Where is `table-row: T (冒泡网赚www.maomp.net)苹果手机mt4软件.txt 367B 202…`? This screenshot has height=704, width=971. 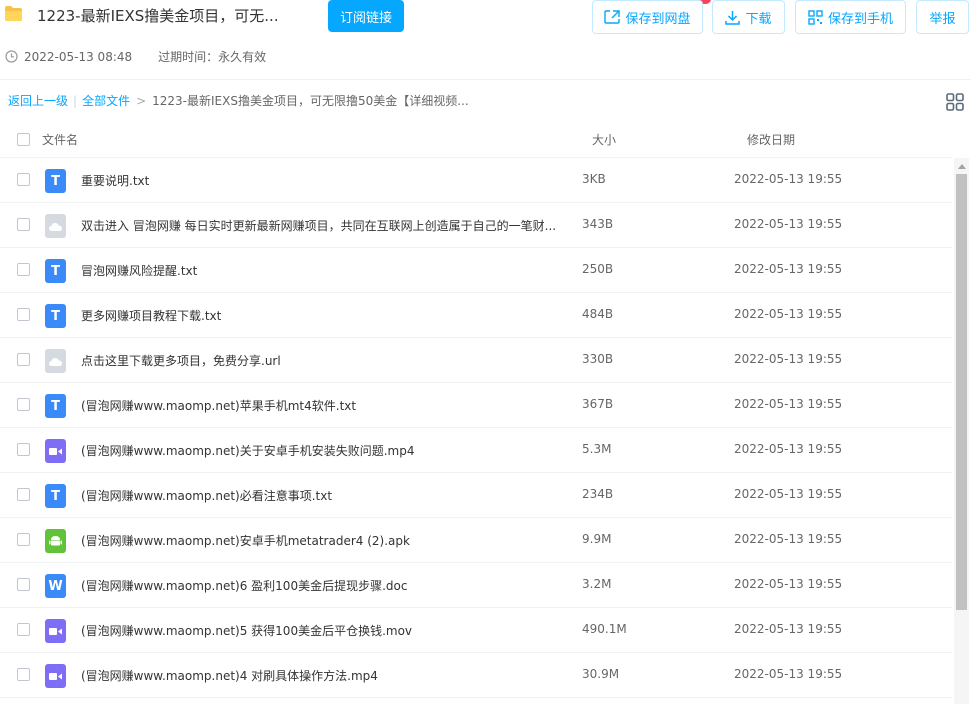 table-row: T (冒泡网赚www.maomp.net)苹果手机mt4软件.txt 367B 202… is located at coordinates (476, 405).